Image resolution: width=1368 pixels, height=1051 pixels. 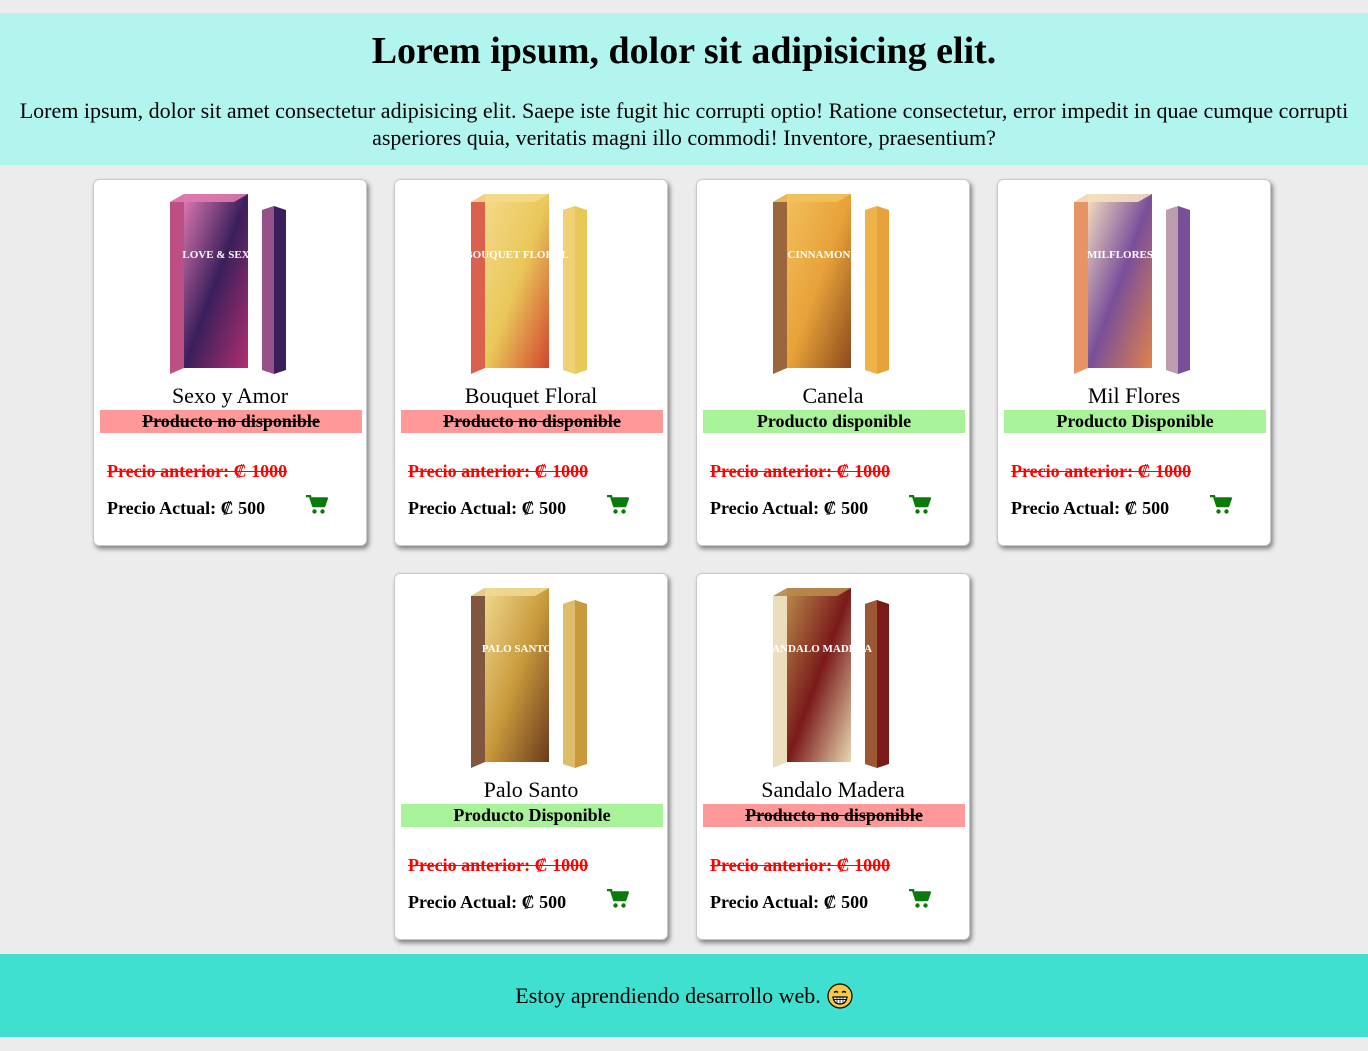 What do you see at coordinates (833, 395) in the screenshot?
I see `product-name: Canela` at bounding box center [833, 395].